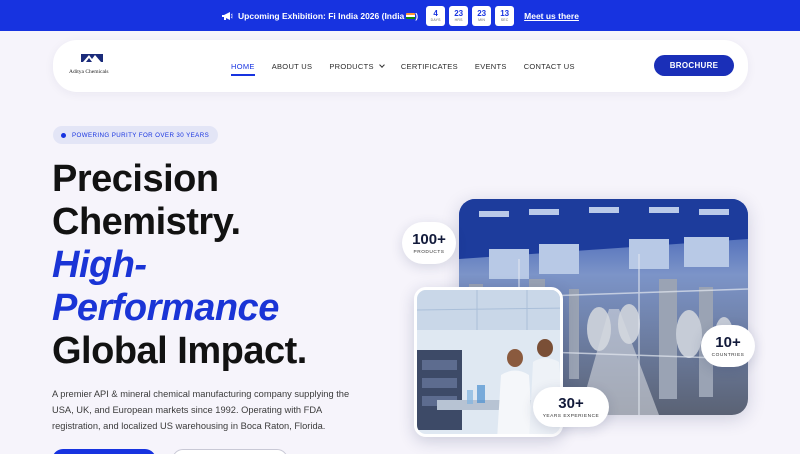 The height and width of the screenshot is (454, 800). I want to click on stat-years: 30+ YEARS EXPERIENCE, so click(571, 407).